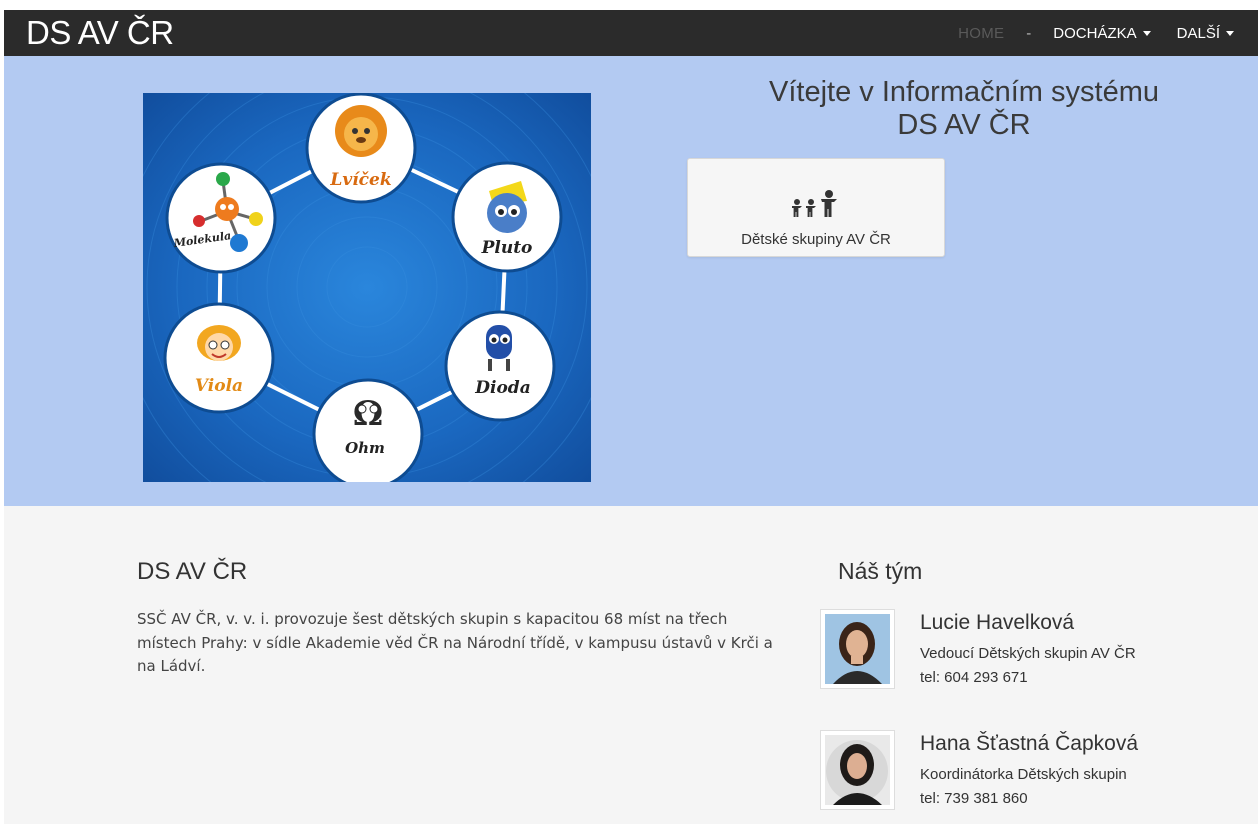  I want to click on pluto-character-icon: Pluto, so click(507, 217).